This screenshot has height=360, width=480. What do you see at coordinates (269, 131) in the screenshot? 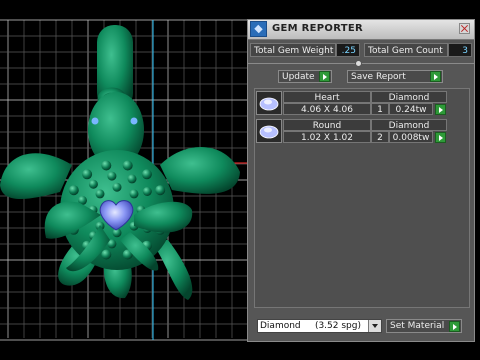
I see `round-gem-thumbnail` at bounding box center [269, 131].